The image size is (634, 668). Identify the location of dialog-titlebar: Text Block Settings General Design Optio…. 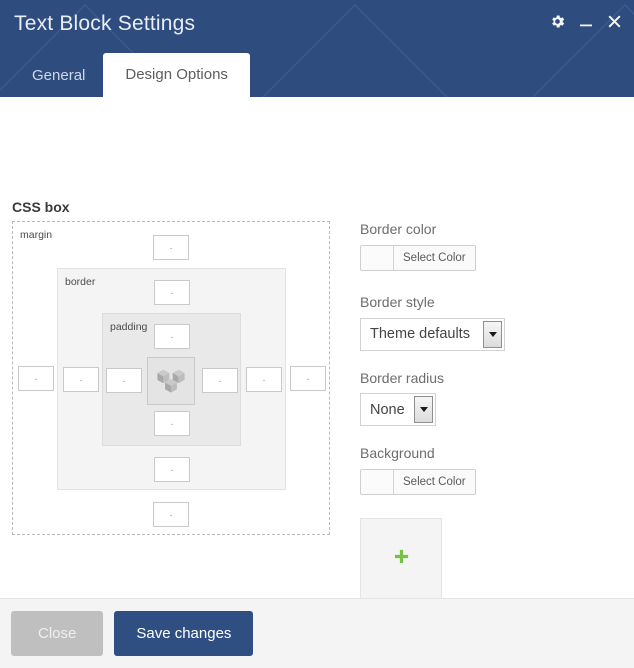
(317, 48).